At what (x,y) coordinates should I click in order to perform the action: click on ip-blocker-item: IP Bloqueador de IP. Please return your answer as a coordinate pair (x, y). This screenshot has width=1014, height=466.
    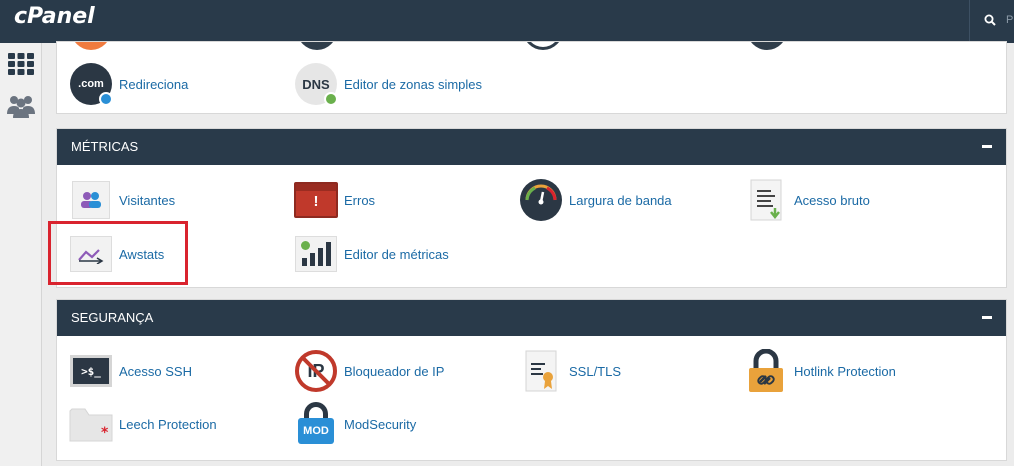
    Looking at the image, I should click on (369, 371).